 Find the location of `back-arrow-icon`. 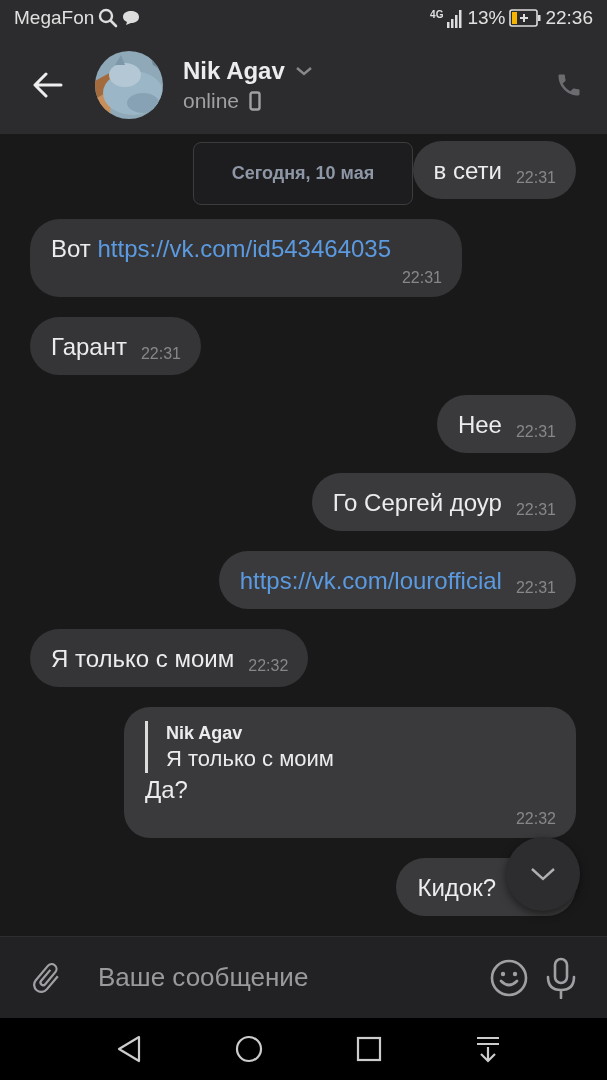

back-arrow-icon is located at coordinates (48, 85).